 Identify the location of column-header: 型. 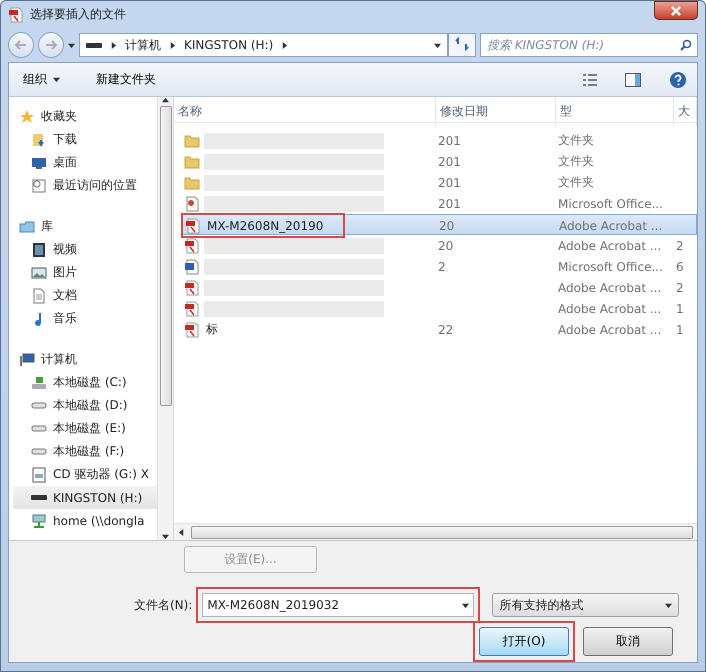
(615, 111).